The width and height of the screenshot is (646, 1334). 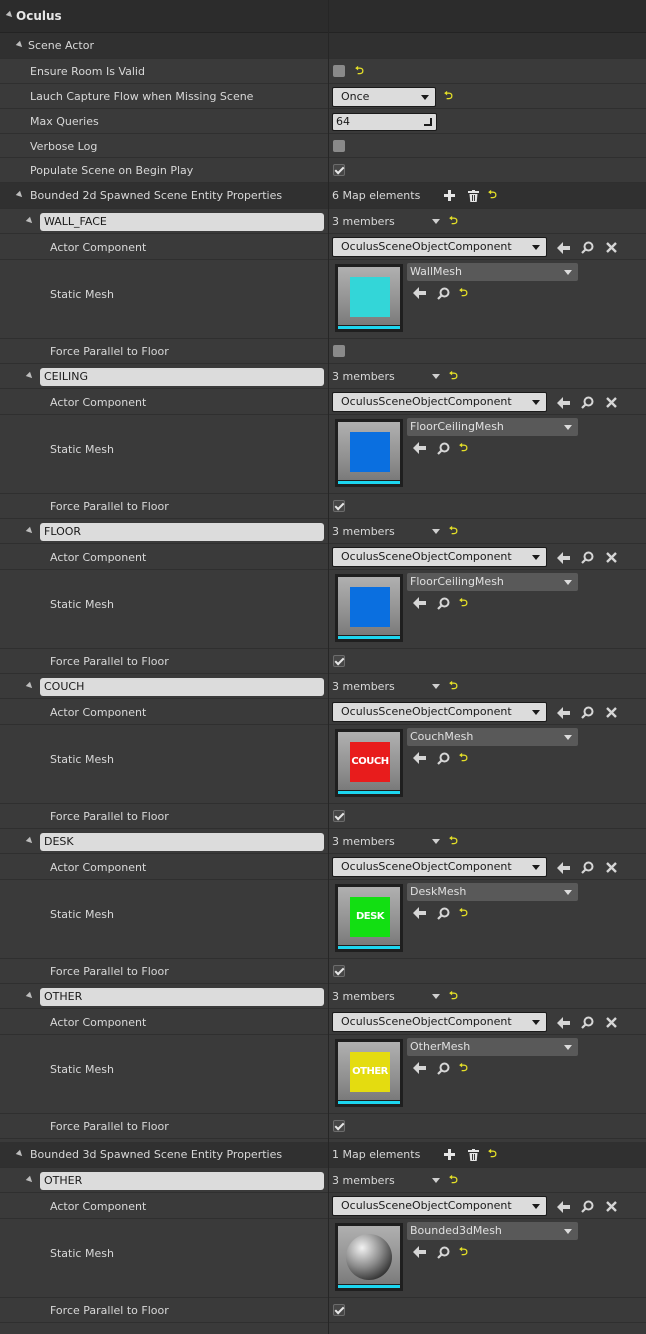 What do you see at coordinates (492, 1231) in the screenshot?
I see `static-mesh-dropdown: Bounded3dMesh` at bounding box center [492, 1231].